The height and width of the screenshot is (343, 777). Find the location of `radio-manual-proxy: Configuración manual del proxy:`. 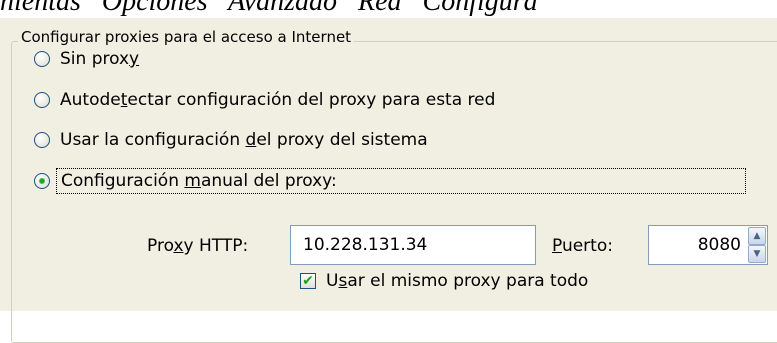

radio-manual-proxy: Configuración manual del proxy: is located at coordinates (390, 181).